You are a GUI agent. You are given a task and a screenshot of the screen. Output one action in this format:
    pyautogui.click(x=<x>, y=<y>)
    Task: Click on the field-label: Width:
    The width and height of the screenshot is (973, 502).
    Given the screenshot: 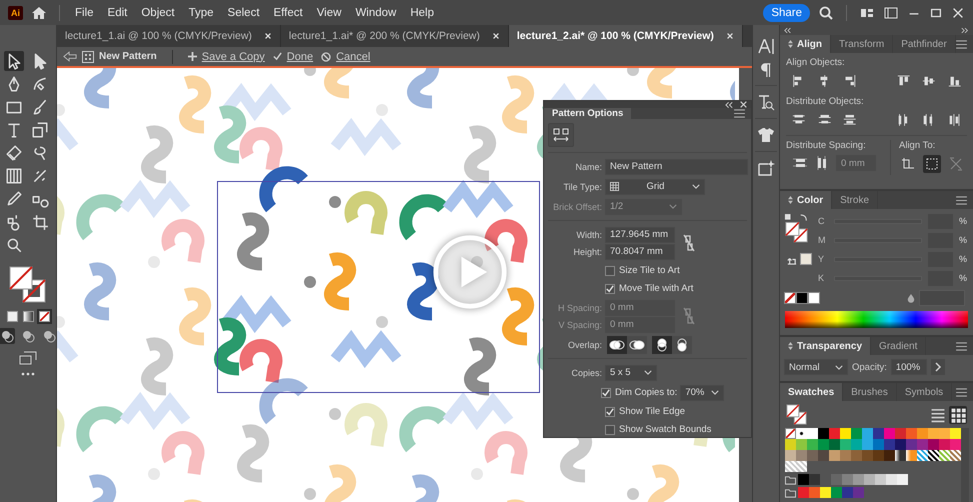 What is the action you would take?
    pyautogui.click(x=588, y=235)
    